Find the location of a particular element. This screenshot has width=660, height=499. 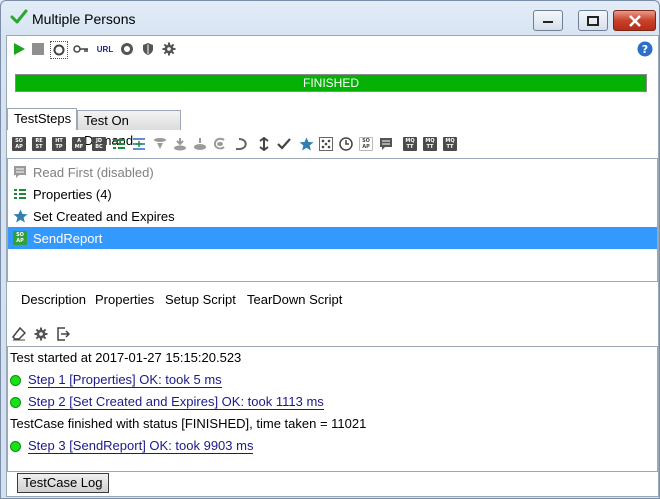

progress-label: FINISHED is located at coordinates (330, 83).